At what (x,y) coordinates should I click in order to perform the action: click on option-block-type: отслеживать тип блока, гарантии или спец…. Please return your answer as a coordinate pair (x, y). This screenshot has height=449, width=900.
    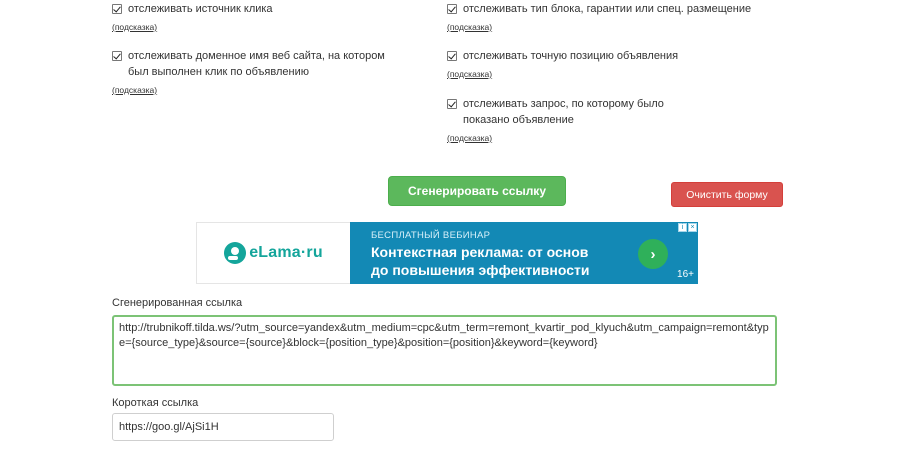
    Looking at the image, I should click on (612, 18).